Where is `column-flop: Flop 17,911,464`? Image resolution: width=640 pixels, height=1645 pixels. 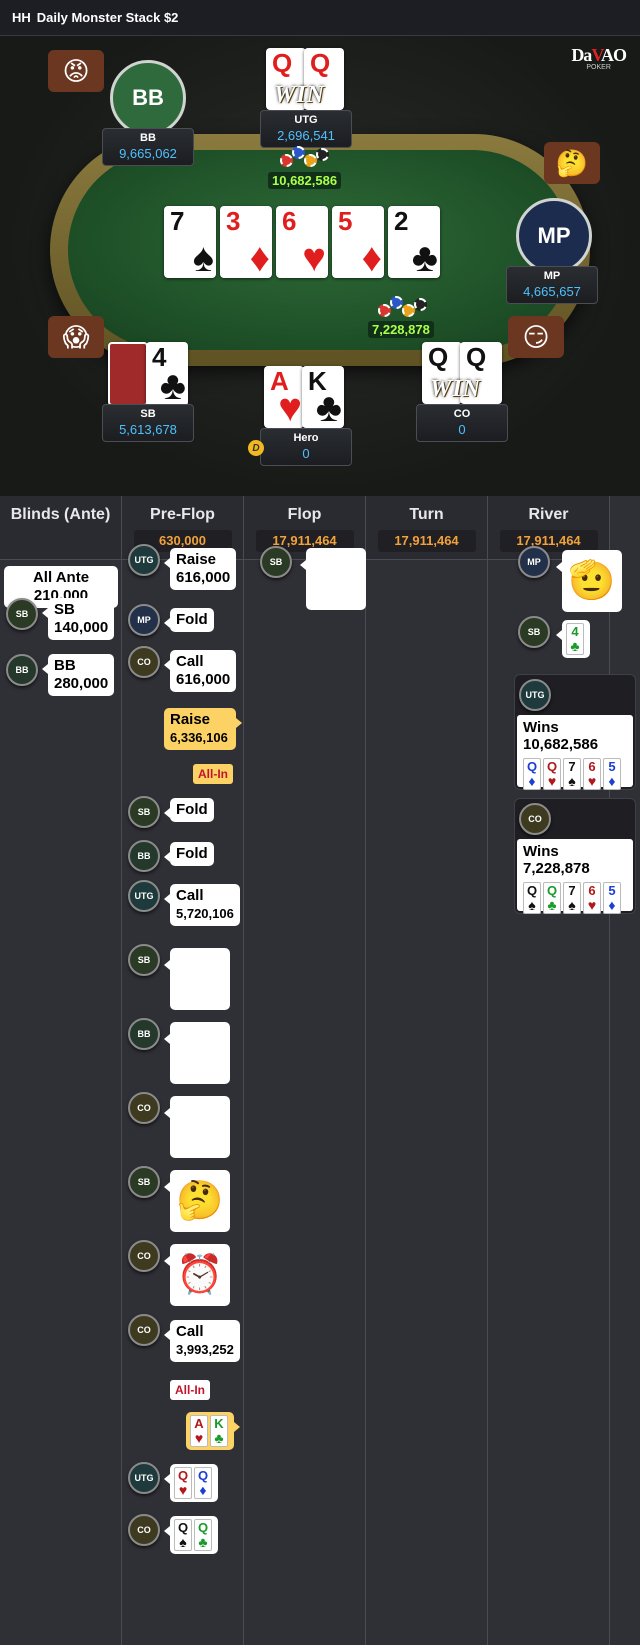
column-flop: Flop 17,911,464 is located at coordinates (305, 1070).